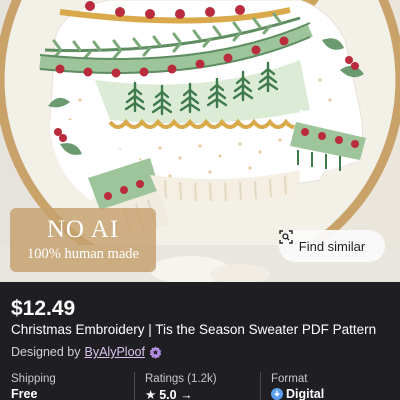 This screenshot has height=400, width=400. I want to click on find-similar-button: Find similar, so click(332, 246).